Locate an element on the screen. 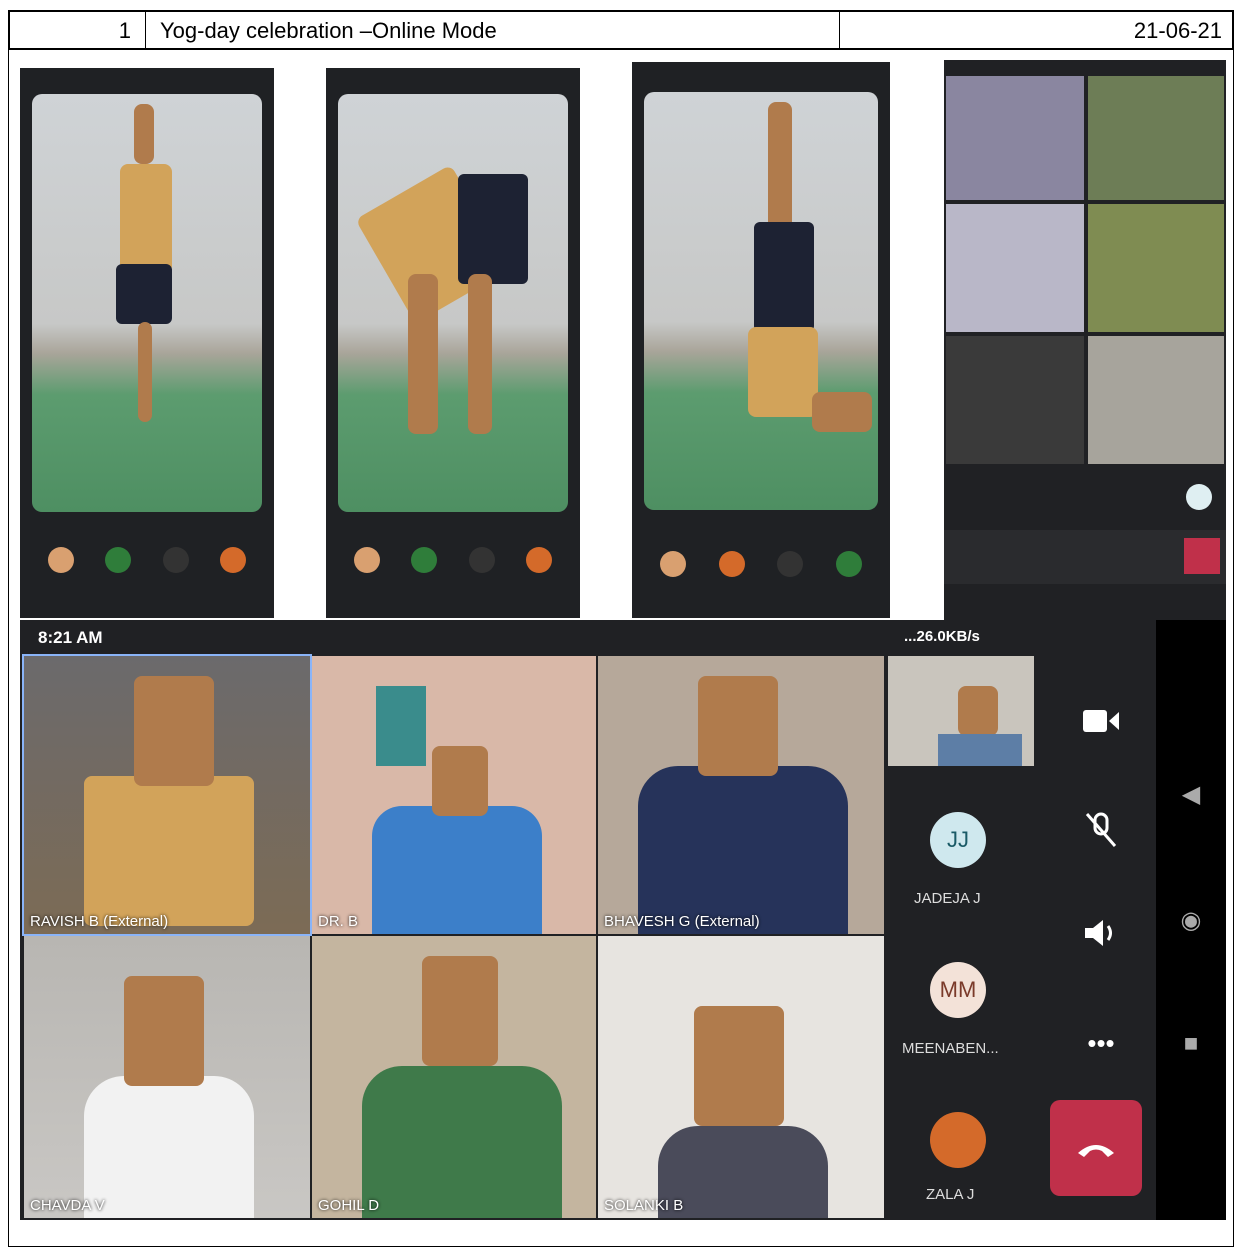 The image size is (1242, 1255). android-nav-bar: ◀ ◉ ■ is located at coordinates (1191, 920).